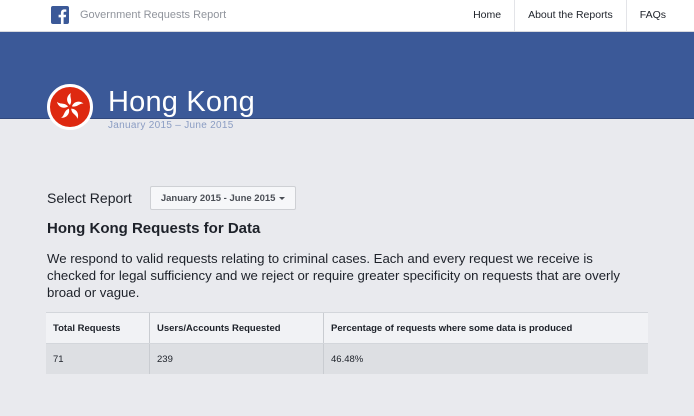 This screenshot has height=416, width=694. I want to click on hong-kong-flag-icon, so click(70, 107).